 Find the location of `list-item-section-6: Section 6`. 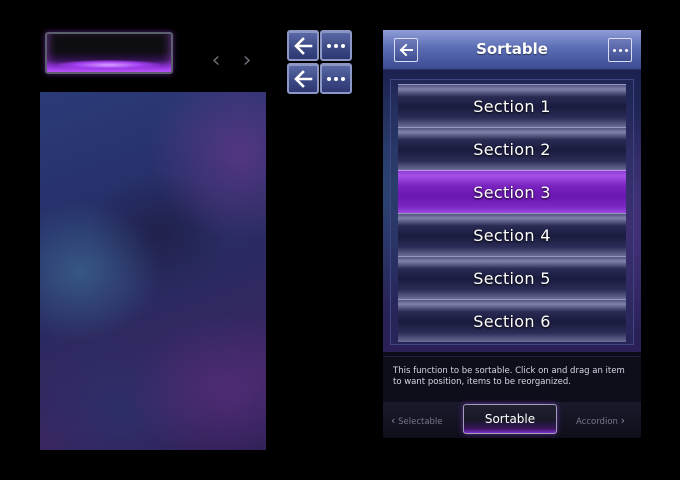

list-item-section-6: Section 6 is located at coordinates (512, 320).